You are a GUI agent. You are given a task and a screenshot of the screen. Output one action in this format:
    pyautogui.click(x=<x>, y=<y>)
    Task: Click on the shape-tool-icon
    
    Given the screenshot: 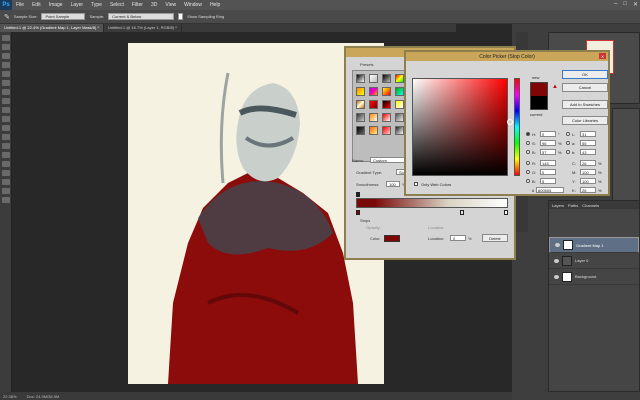 What is the action you would take?
    pyautogui.click(x=6, y=182)
    